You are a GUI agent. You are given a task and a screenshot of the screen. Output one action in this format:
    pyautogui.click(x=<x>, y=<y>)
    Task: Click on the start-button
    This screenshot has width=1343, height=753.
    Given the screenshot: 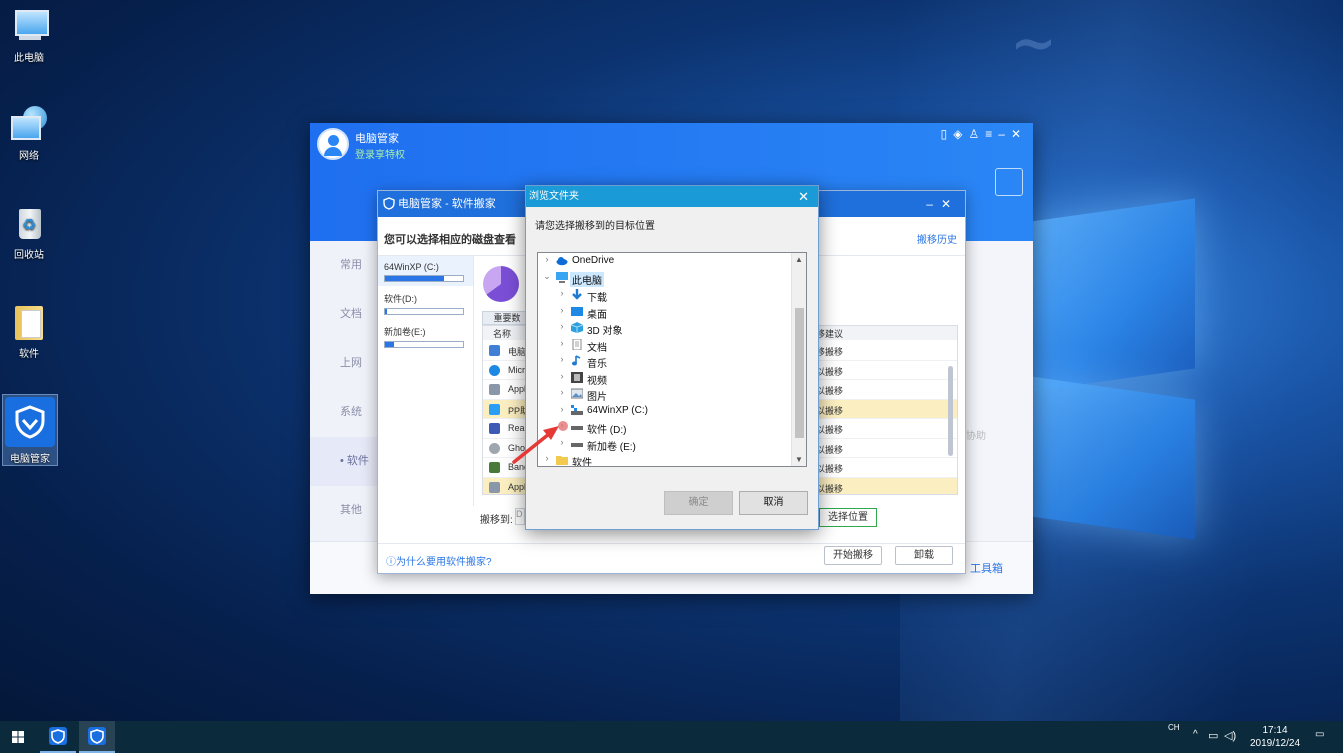 What is the action you would take?
    pyautogui.click(x=18, y=737)
    